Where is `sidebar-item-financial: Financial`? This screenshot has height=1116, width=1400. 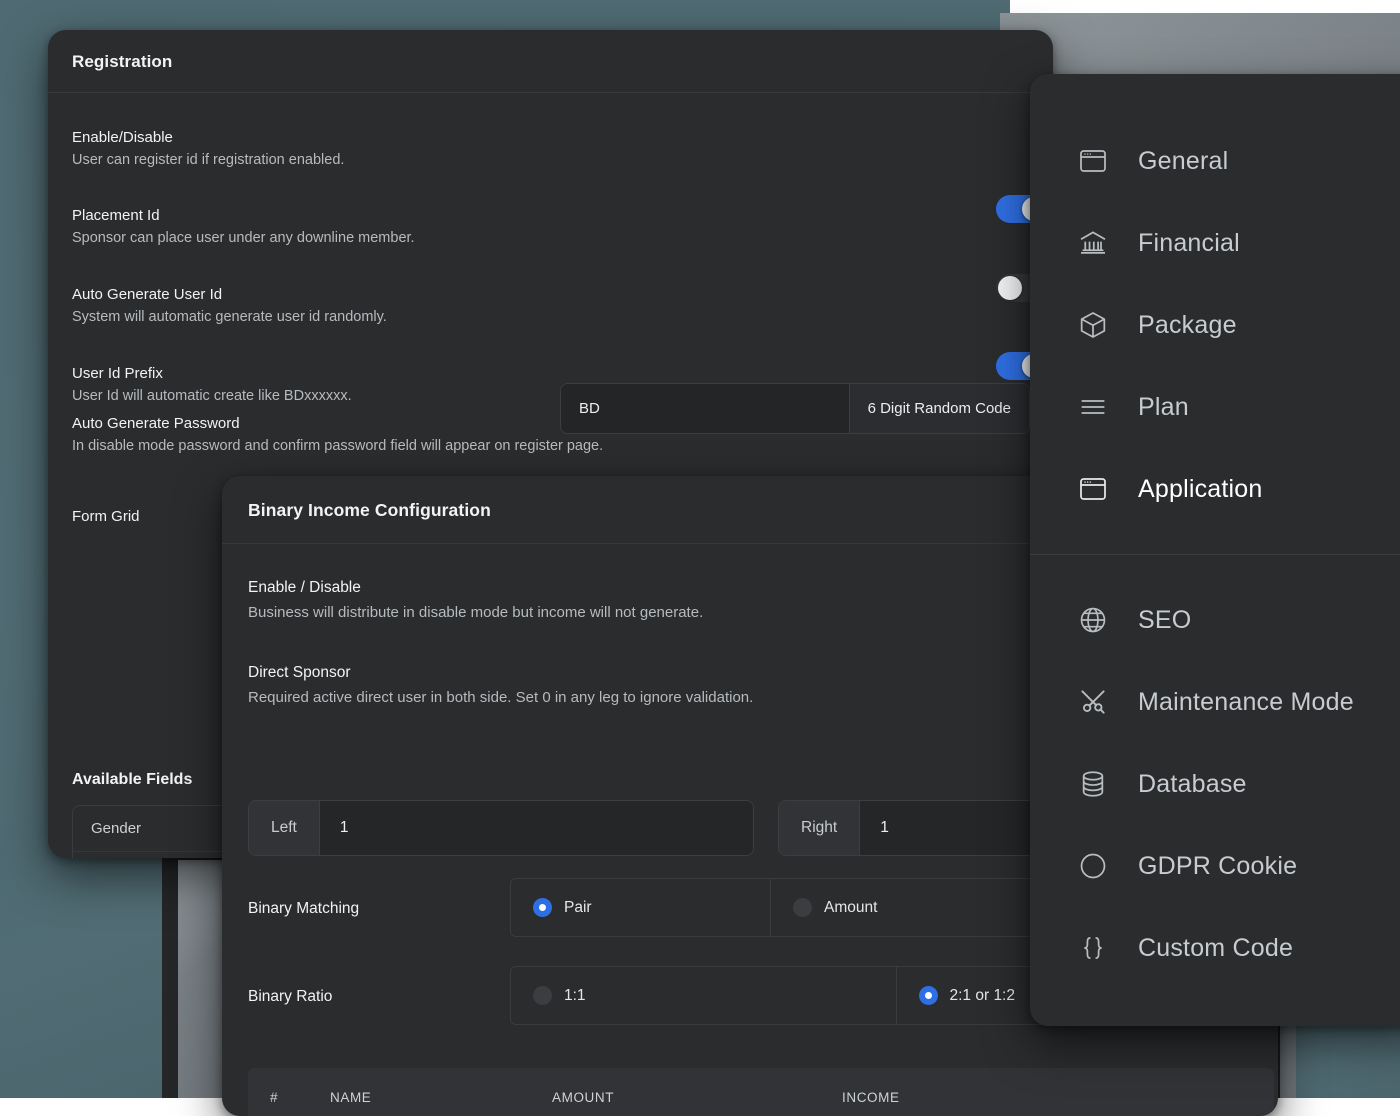
sidebar-item-financial: Financial is located at coordinates (1215, 243).